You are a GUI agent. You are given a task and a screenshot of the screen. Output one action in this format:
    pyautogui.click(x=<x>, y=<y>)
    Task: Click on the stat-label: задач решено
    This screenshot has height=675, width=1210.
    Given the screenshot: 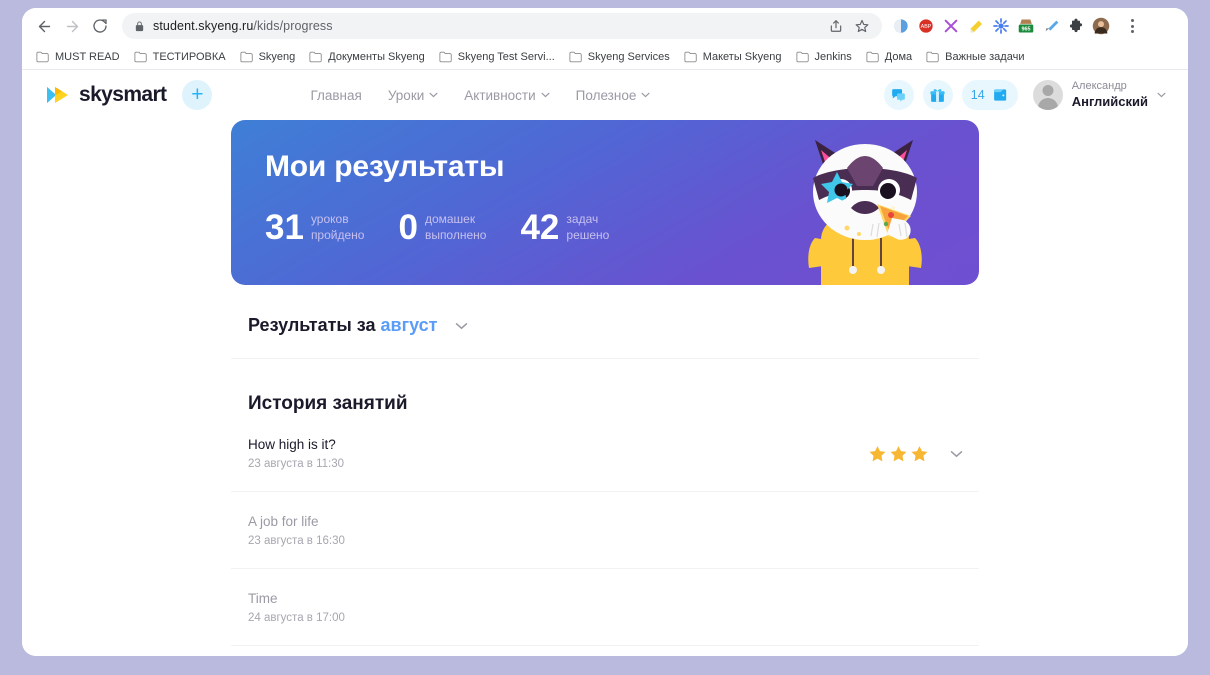 What is the action you would take?
    pyautogui.click(x=587, y=227)
    